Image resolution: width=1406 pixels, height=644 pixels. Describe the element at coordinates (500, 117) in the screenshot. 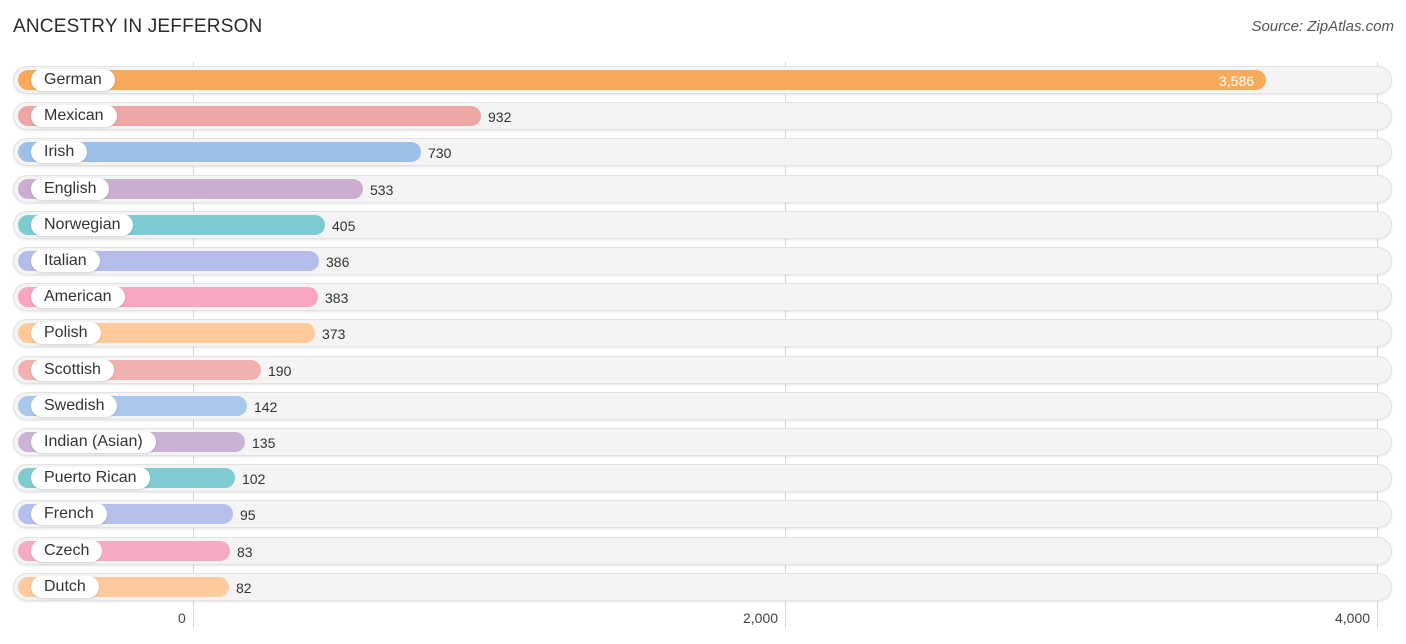

I see `value-label: 932` at that location.